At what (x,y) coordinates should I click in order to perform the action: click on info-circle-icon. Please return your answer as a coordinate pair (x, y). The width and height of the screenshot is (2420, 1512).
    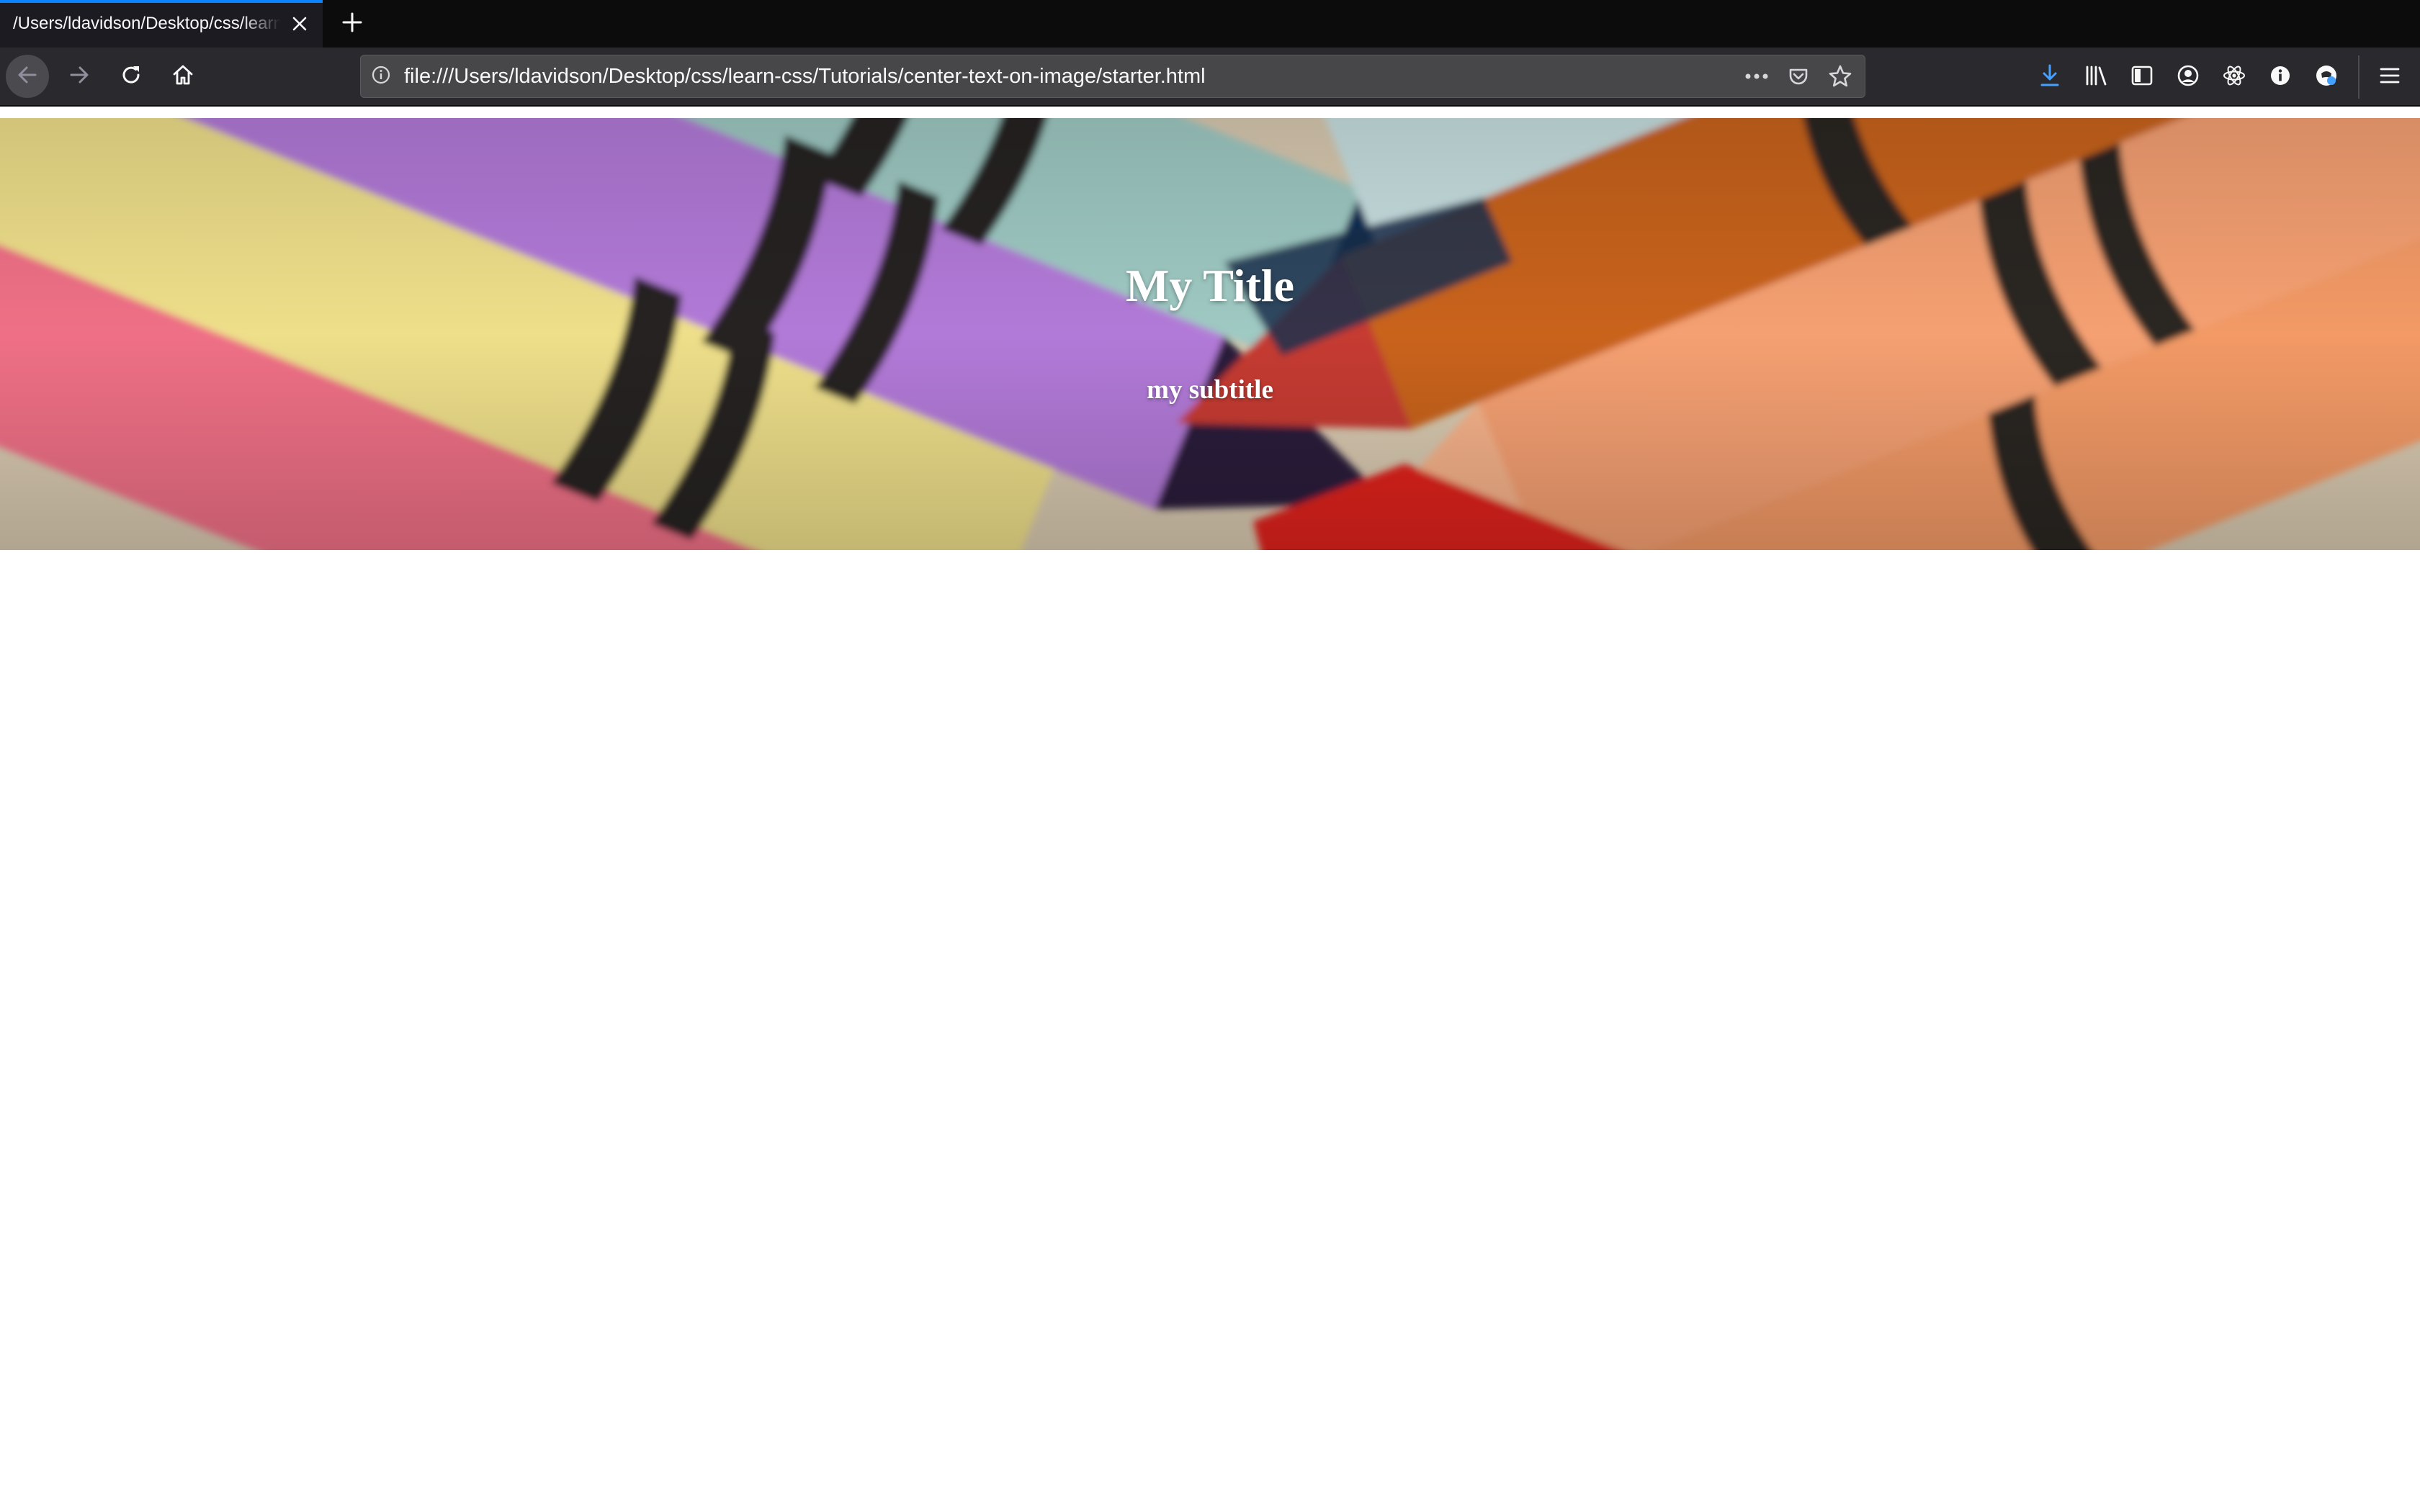
    Looking at the image, I should click on (2280, 77).